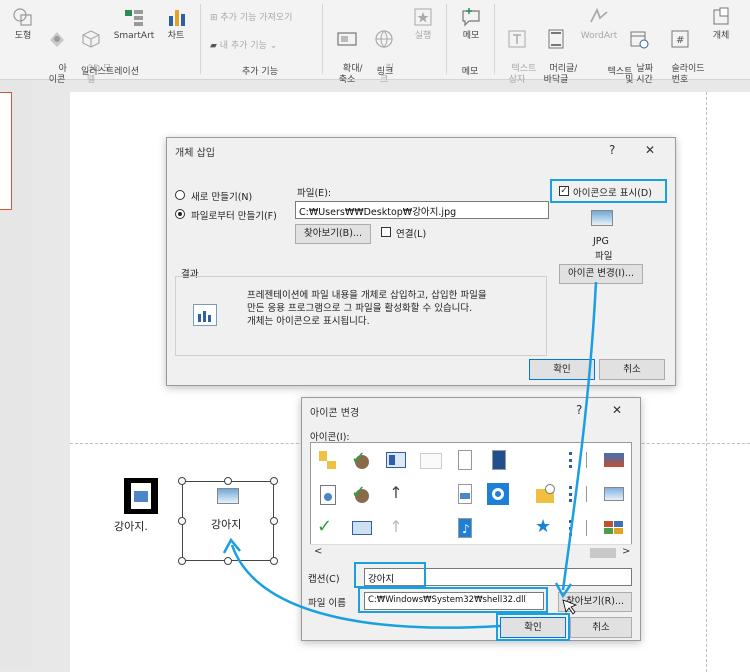 This screenshot has height=672, width=750. What do you see at coordinates (110, 72) in the screenshot?
I see `group-label-illustrations: 일러스트레이션` at bounding box center [110, 72].